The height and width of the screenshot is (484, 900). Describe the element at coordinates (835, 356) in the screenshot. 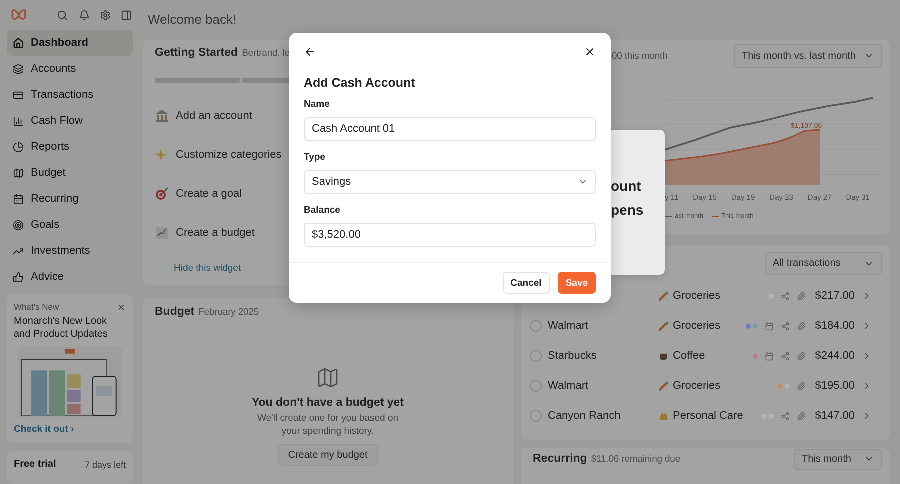

I see `amount: $244.00` at that location.